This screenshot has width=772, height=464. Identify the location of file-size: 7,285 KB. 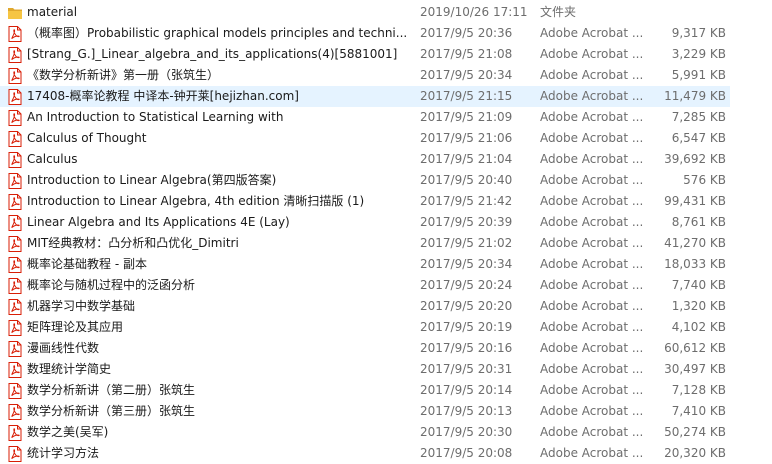
(698, 117).